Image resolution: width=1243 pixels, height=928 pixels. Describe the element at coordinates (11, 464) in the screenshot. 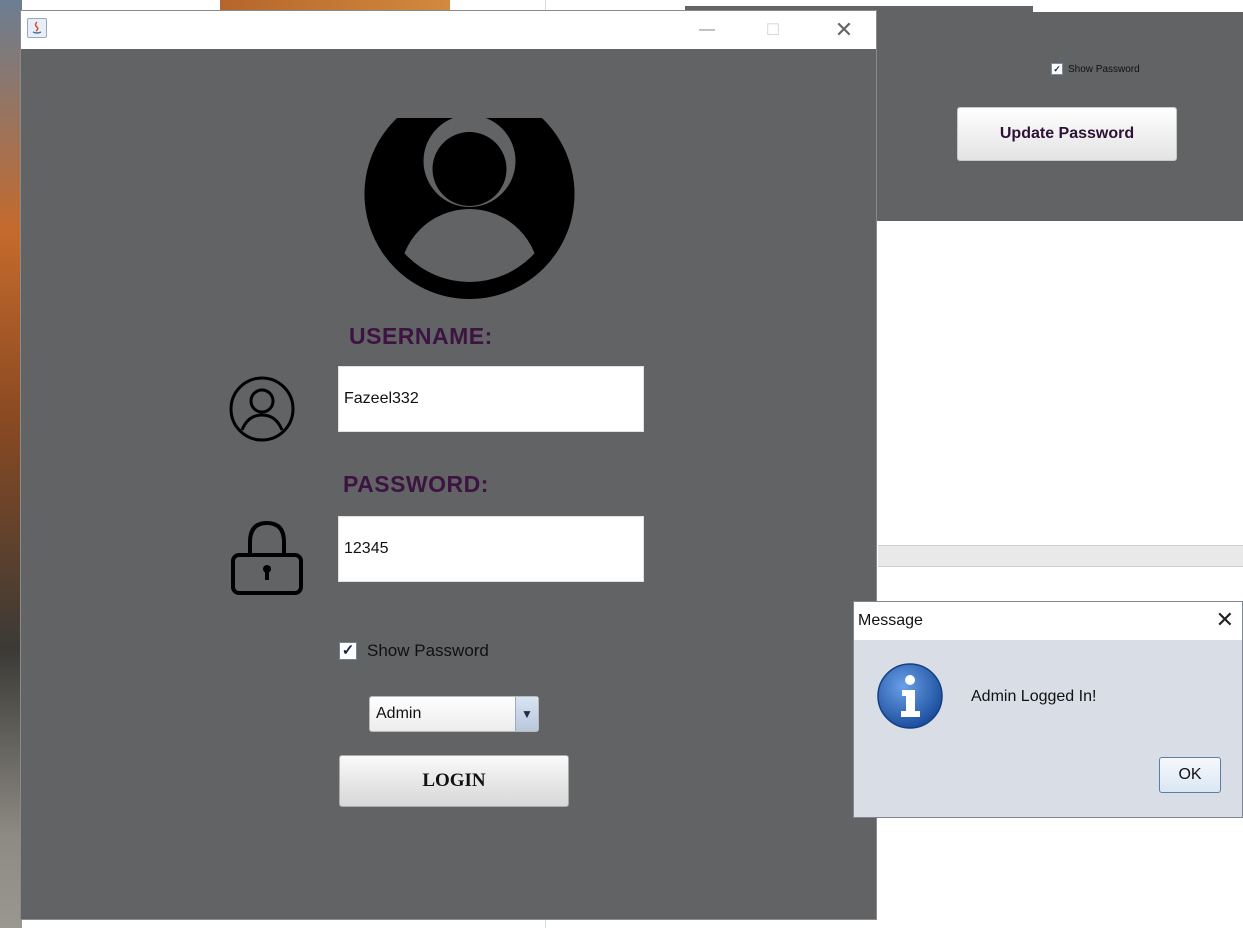

I see `desktop-background` at that location.